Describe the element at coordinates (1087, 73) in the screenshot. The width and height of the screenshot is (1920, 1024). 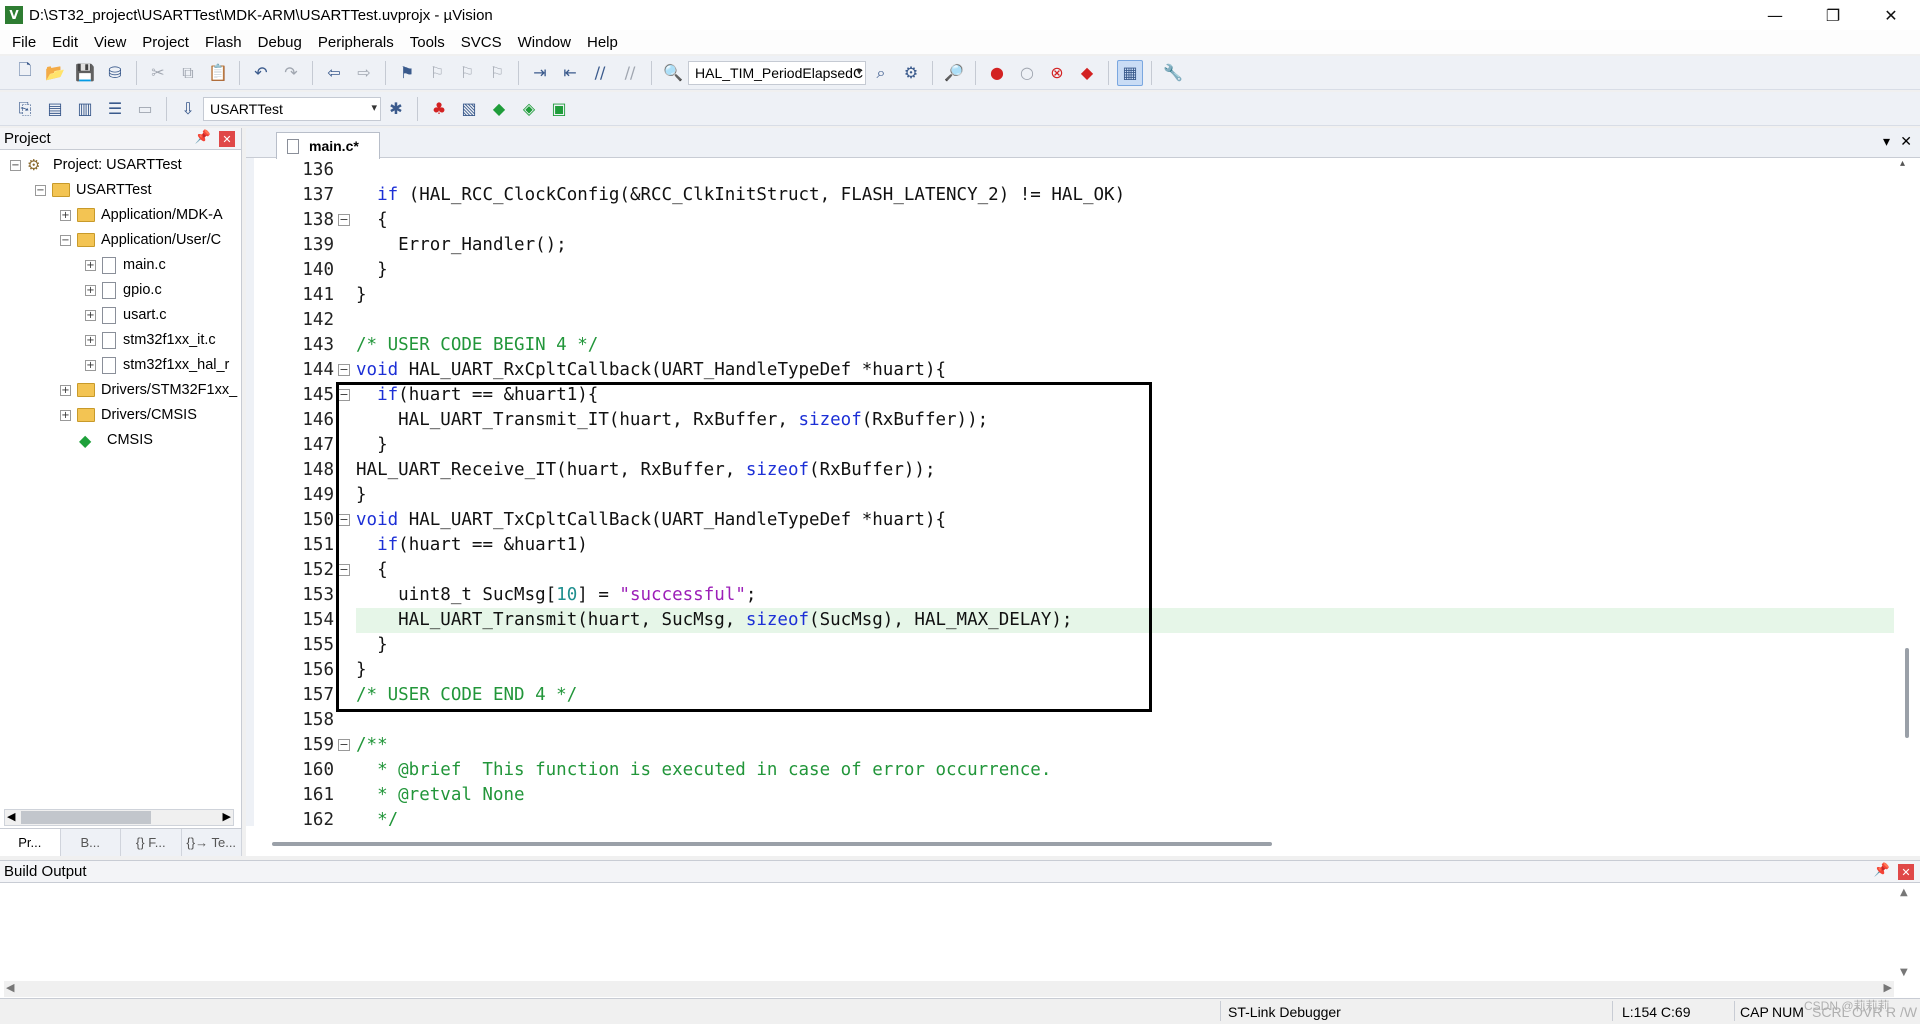
I see `configure-breakpoints-icon: ◆` at that location.